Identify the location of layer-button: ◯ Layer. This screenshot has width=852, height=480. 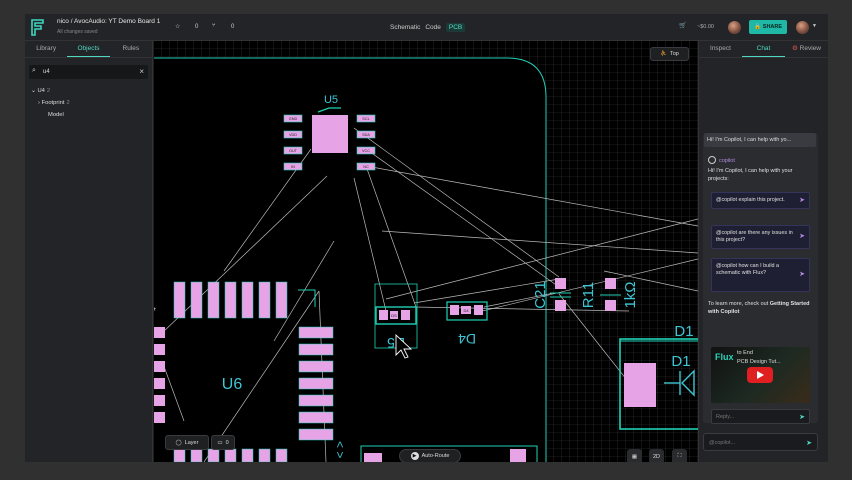
(187, 442).